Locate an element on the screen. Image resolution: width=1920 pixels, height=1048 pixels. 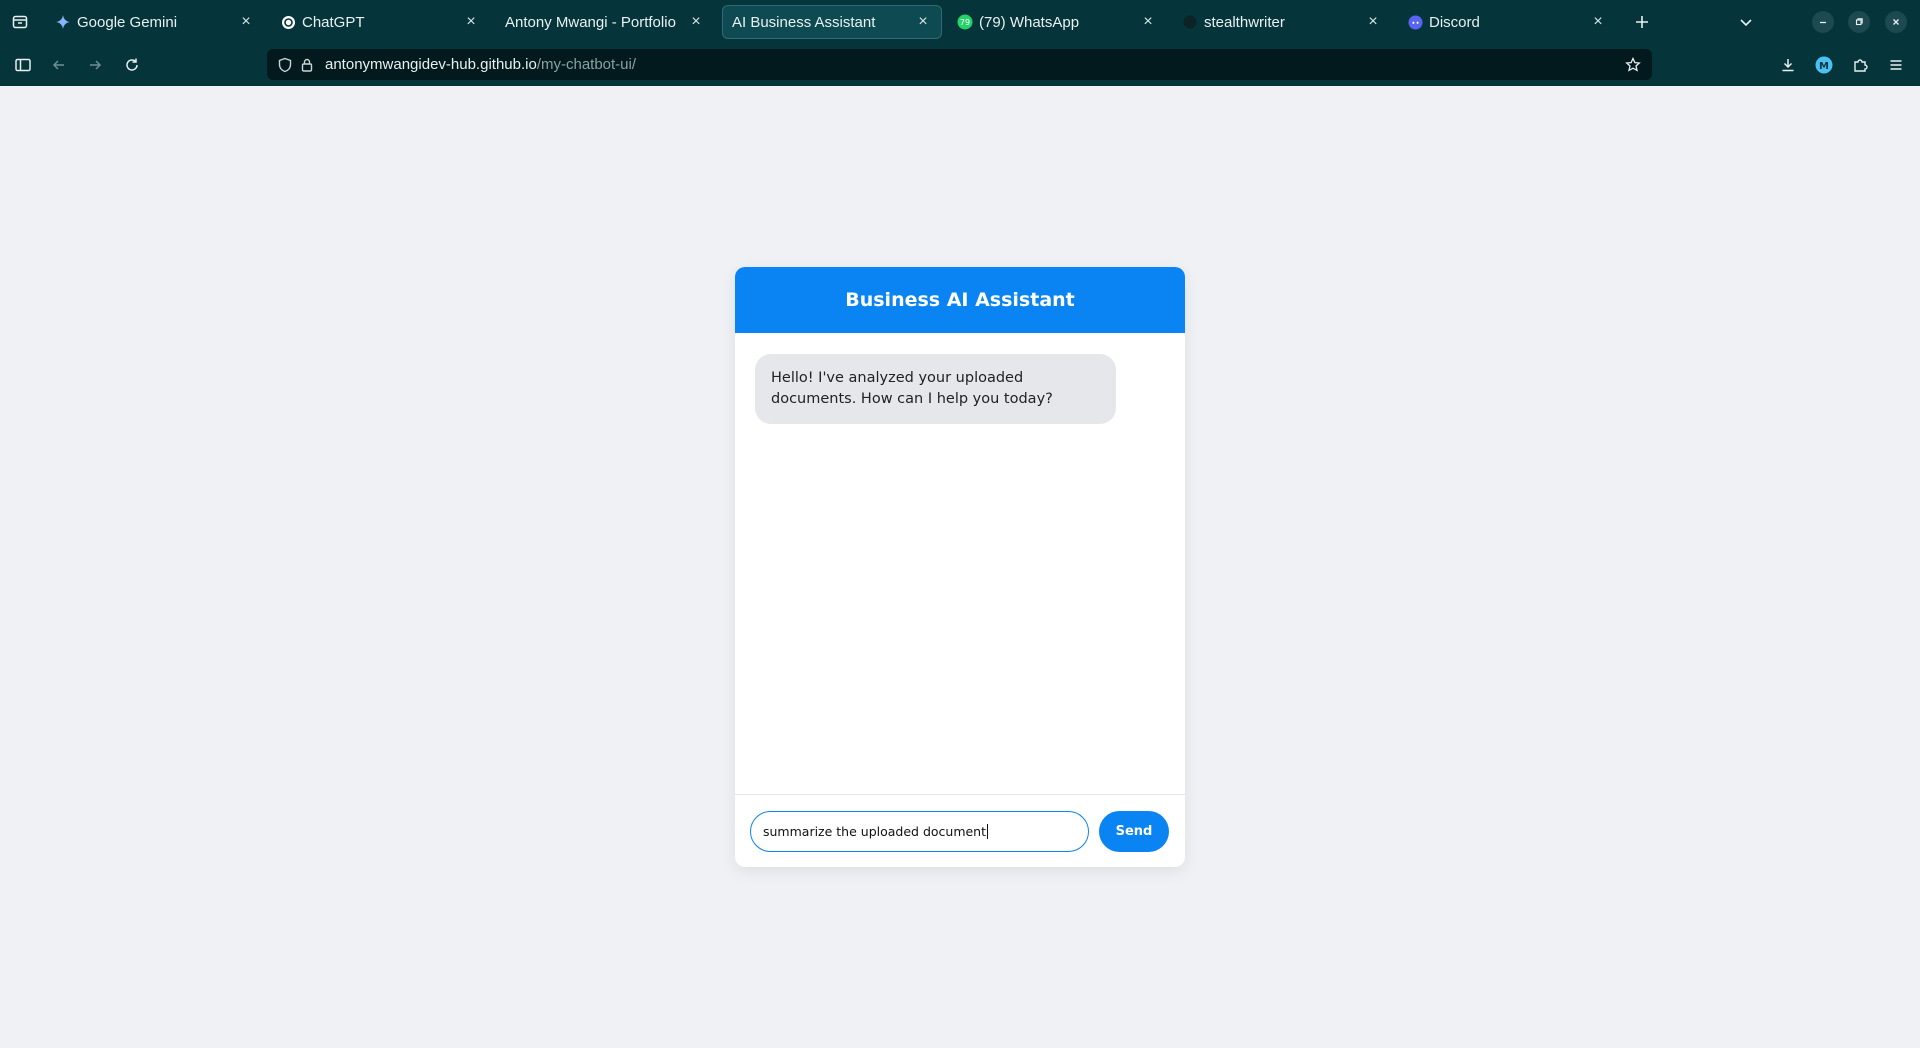
chat-input-area: summarize the uploaded document Send is located at coordinates (960, 830).